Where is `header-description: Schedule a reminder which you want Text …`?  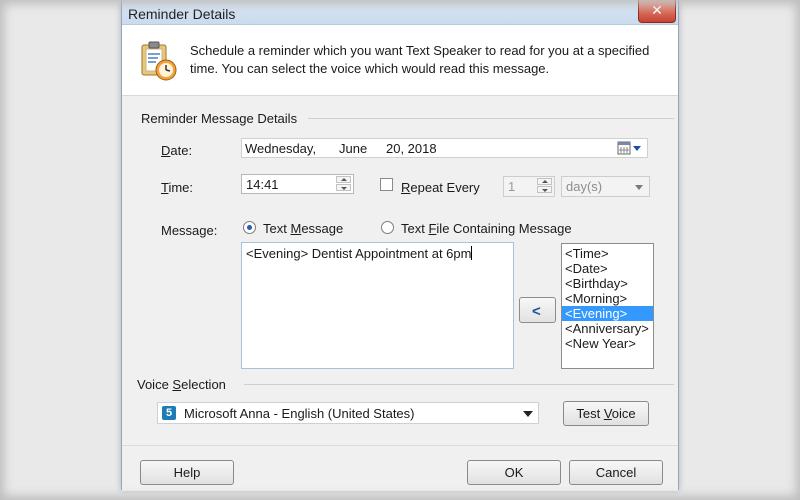
header-description: Schedule a reminder which you want Text … is located at coordinates (420, 59).